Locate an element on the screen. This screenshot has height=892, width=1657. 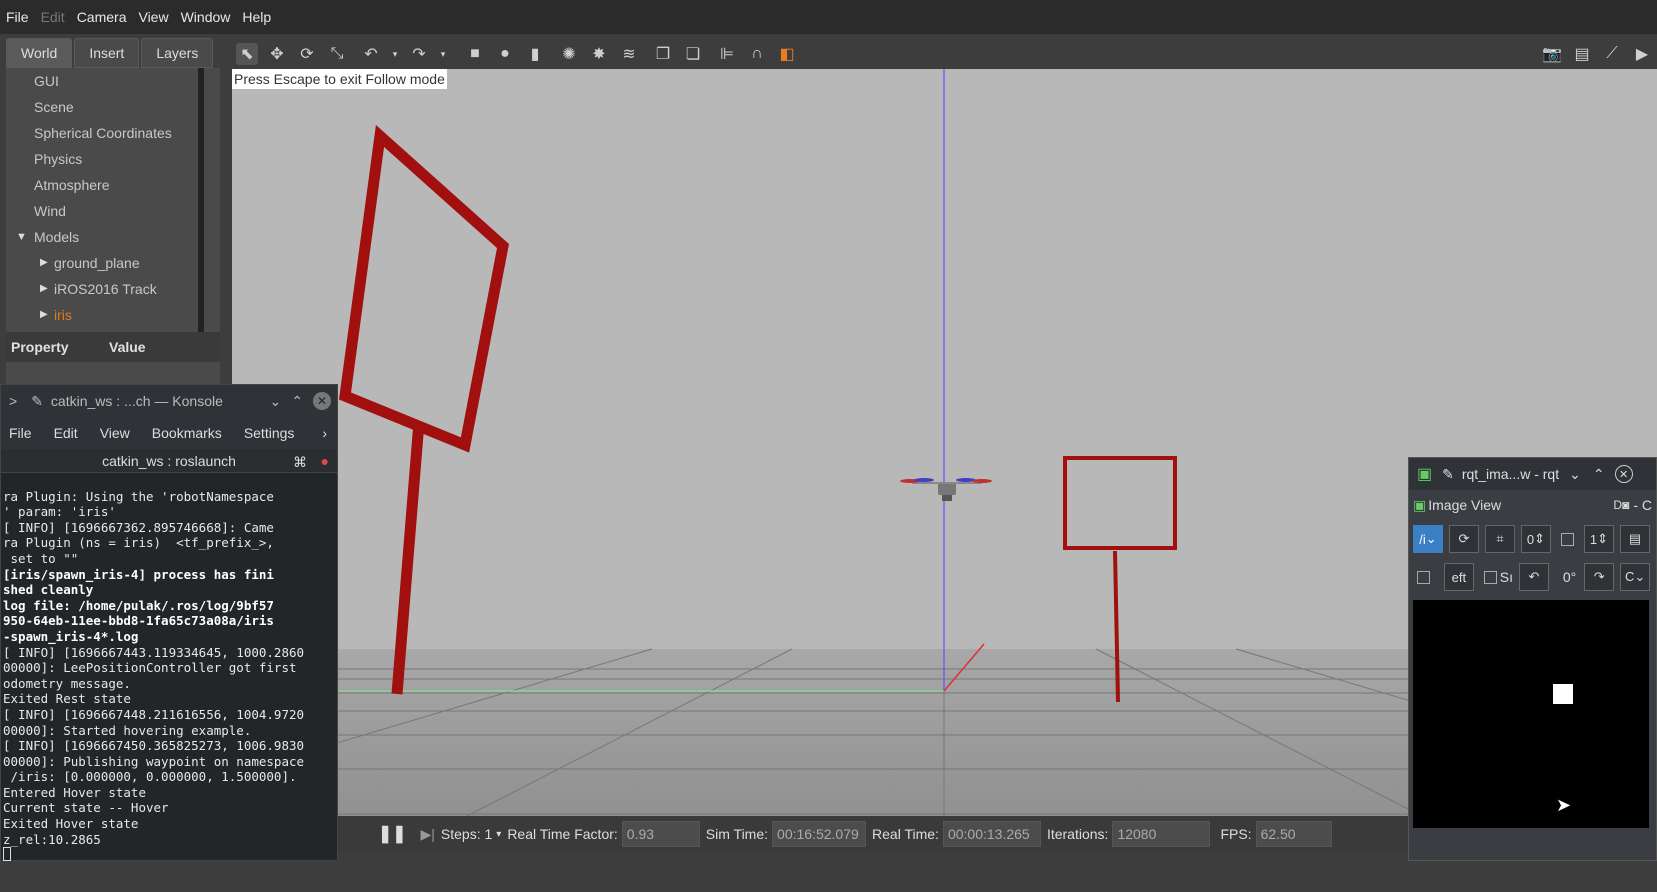
scale-icon: ⤡ is located at coordinates (337, 54).